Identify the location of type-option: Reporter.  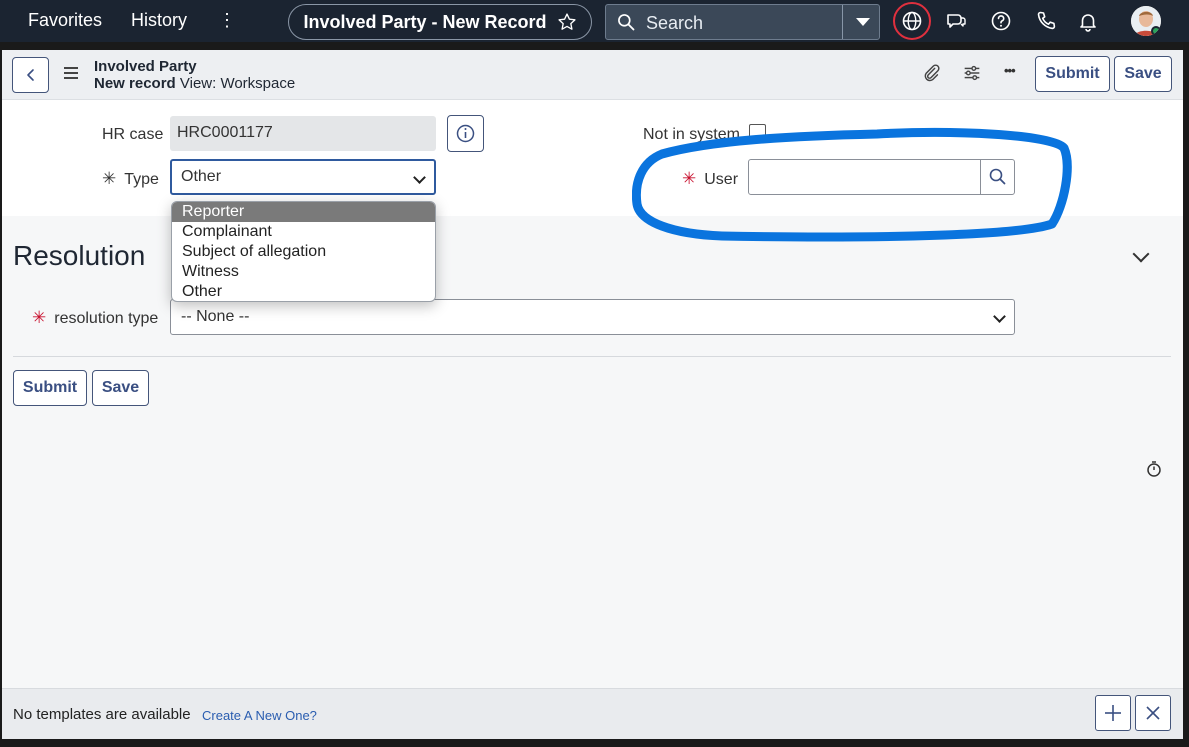
(303, 212).